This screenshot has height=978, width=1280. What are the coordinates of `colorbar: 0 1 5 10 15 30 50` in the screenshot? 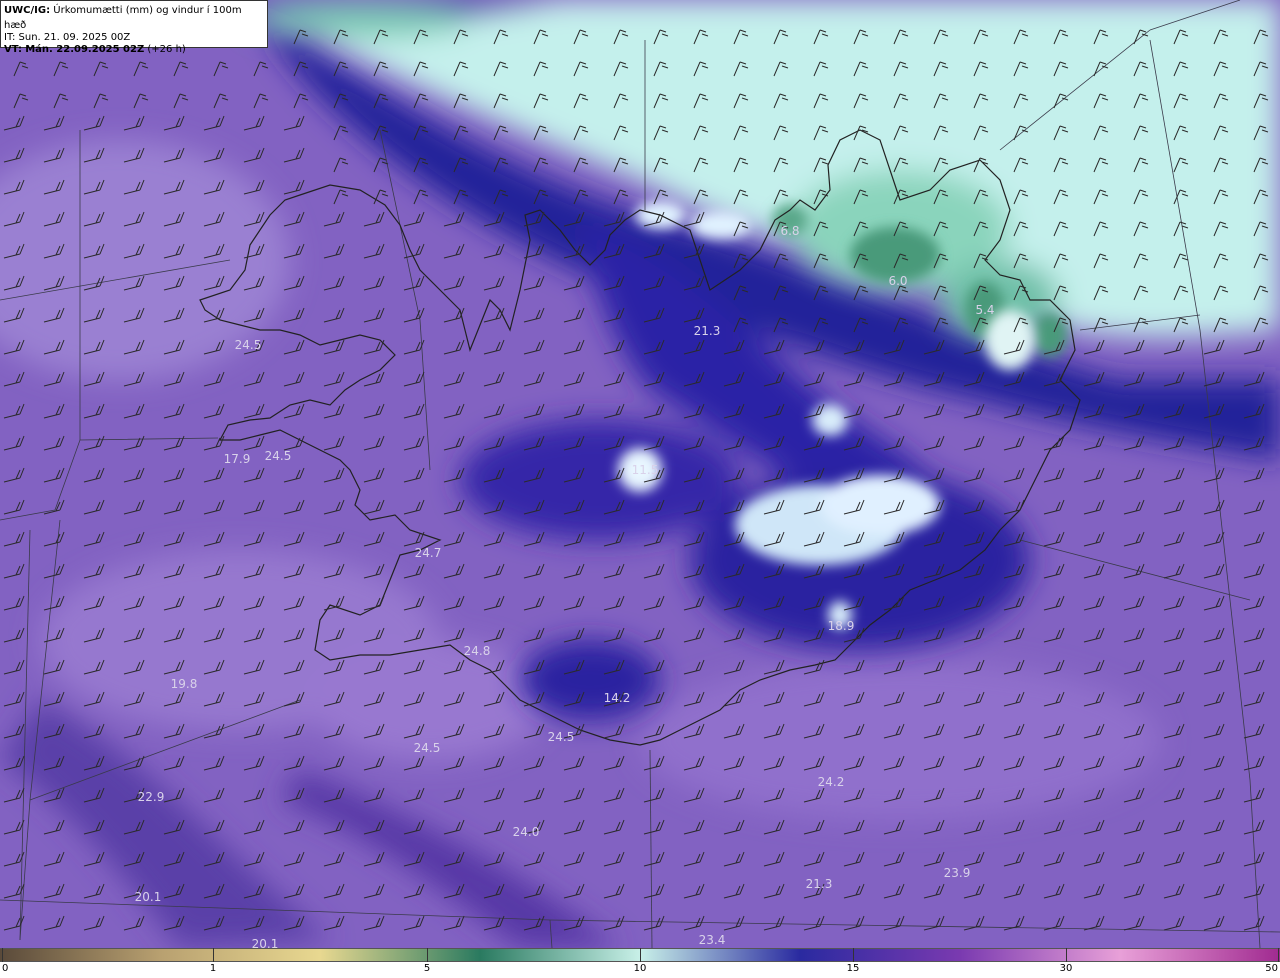 It's located at (640, 963).